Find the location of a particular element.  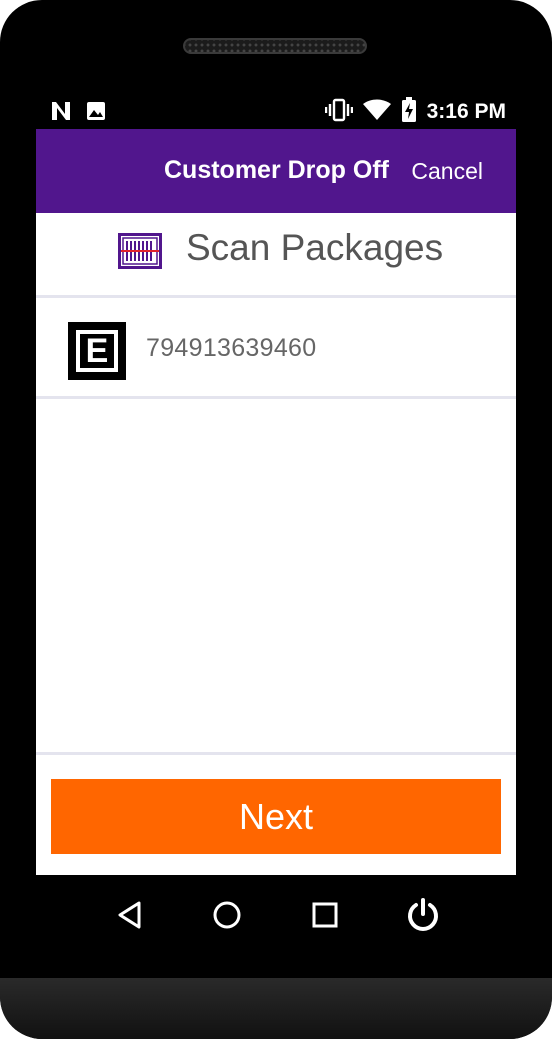

vibrate-icon is located at coordinates (338, 112).